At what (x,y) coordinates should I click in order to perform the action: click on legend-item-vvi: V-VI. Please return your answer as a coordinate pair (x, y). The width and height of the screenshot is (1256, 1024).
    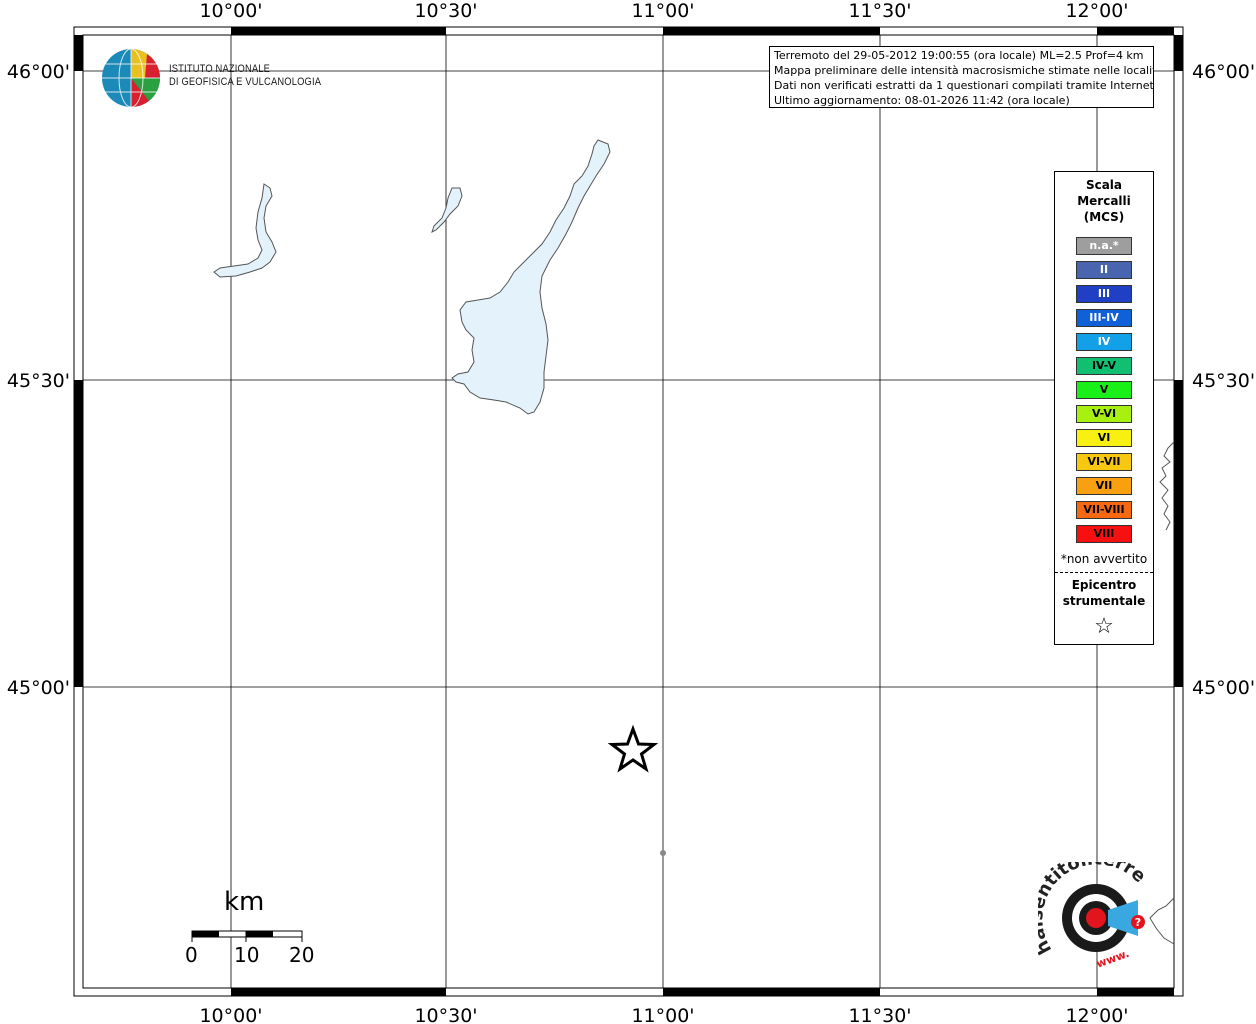
    Looking at the image, I should click on (1104, 414).